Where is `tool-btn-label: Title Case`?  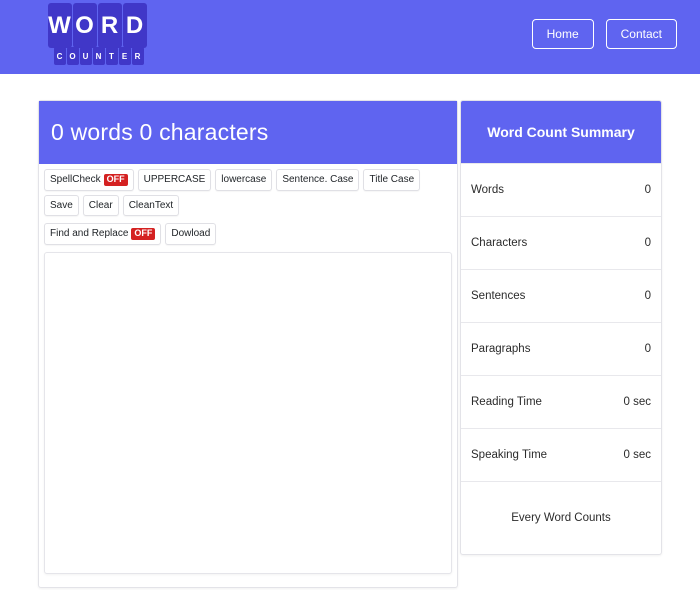 tool-btn-label: Title Case is located at coordinates (392, 180).